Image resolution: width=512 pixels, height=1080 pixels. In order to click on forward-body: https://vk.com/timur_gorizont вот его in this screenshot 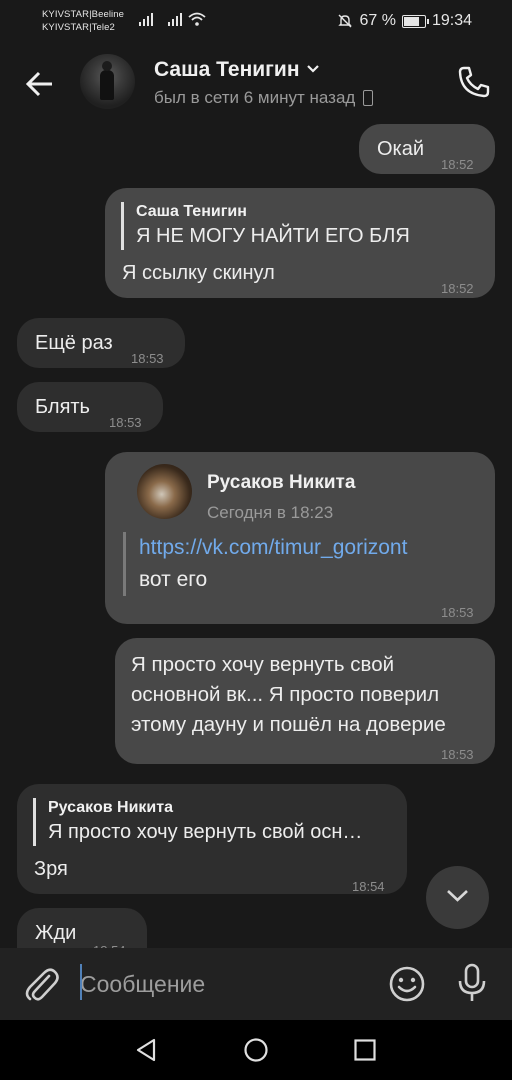, I will do `click(265, 564)`.